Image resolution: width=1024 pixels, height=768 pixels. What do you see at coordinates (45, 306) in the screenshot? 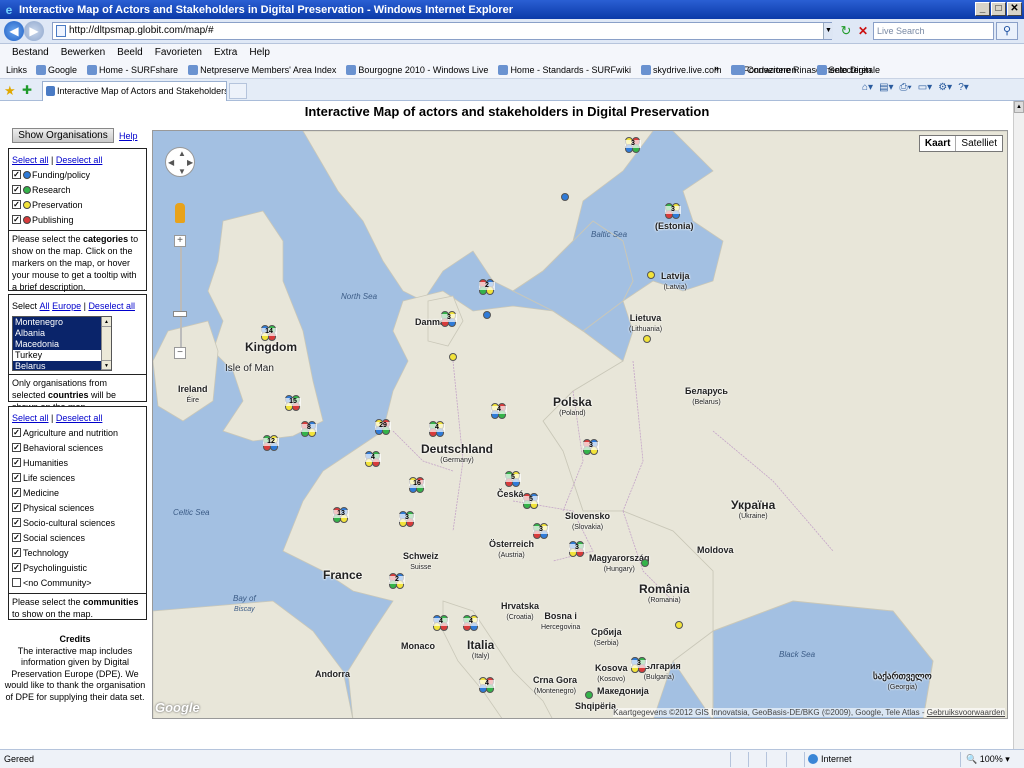
I see `countries-all-link: All` at bounding box center [45, 306].